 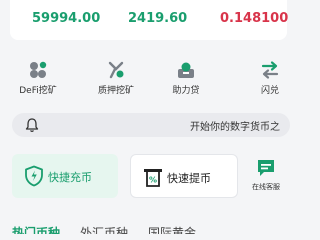 I want to click on menu-label: 助力贷, so click(x=186, y=91).